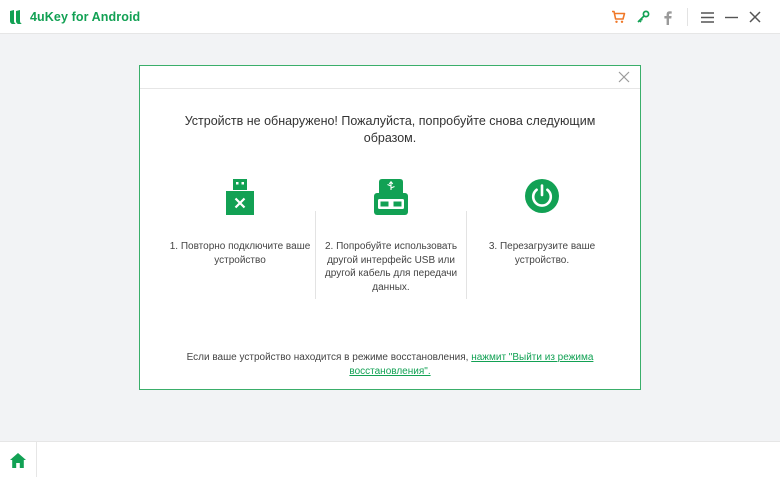 The image size is (780, 477). Describe the element at coordinates (36, 459) in the screenshot. I see `bottombar-separator` at that location.